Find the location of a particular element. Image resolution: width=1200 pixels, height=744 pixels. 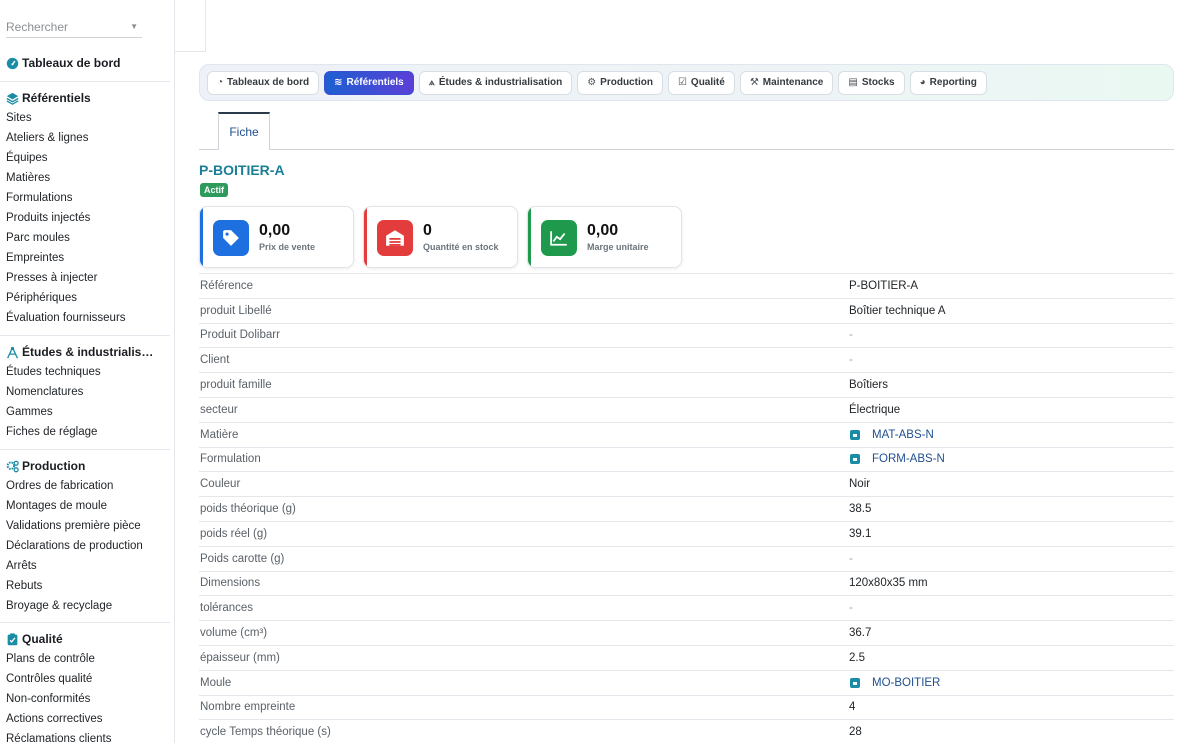

nav-button-qualite: ☑ Qualité is located at coordinates (701, 82).